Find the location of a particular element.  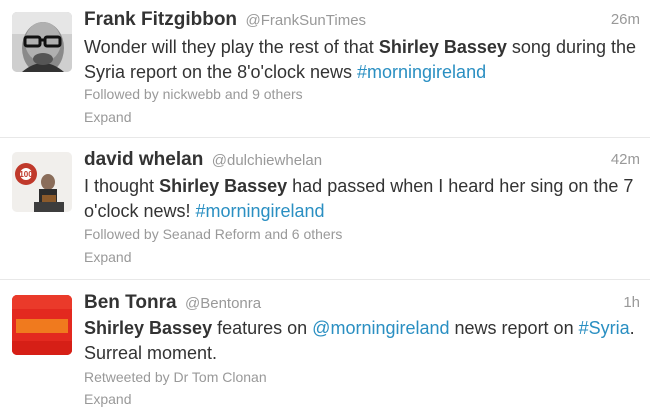

avatar-sign-text: 100 is located at coordinates (26, 174).